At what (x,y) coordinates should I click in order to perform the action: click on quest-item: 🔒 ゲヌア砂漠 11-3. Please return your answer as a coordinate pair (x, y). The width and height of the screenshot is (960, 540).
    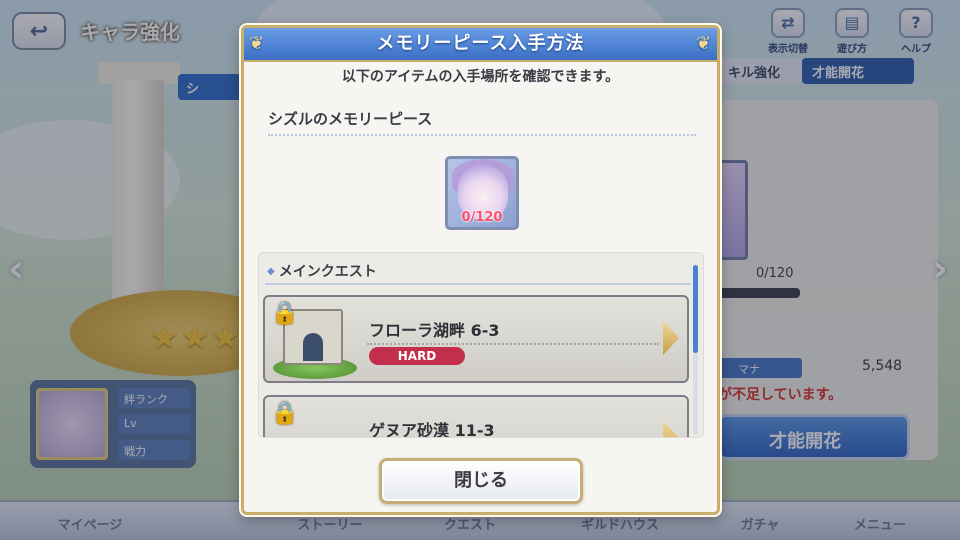
    Looking at the image, I should click on (476, 416).